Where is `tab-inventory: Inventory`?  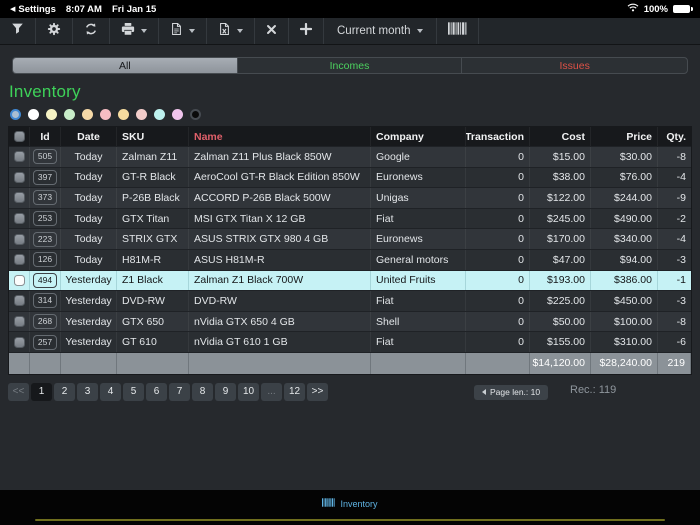
tab-inventory: Inventory is located at coordinates (350, 503).